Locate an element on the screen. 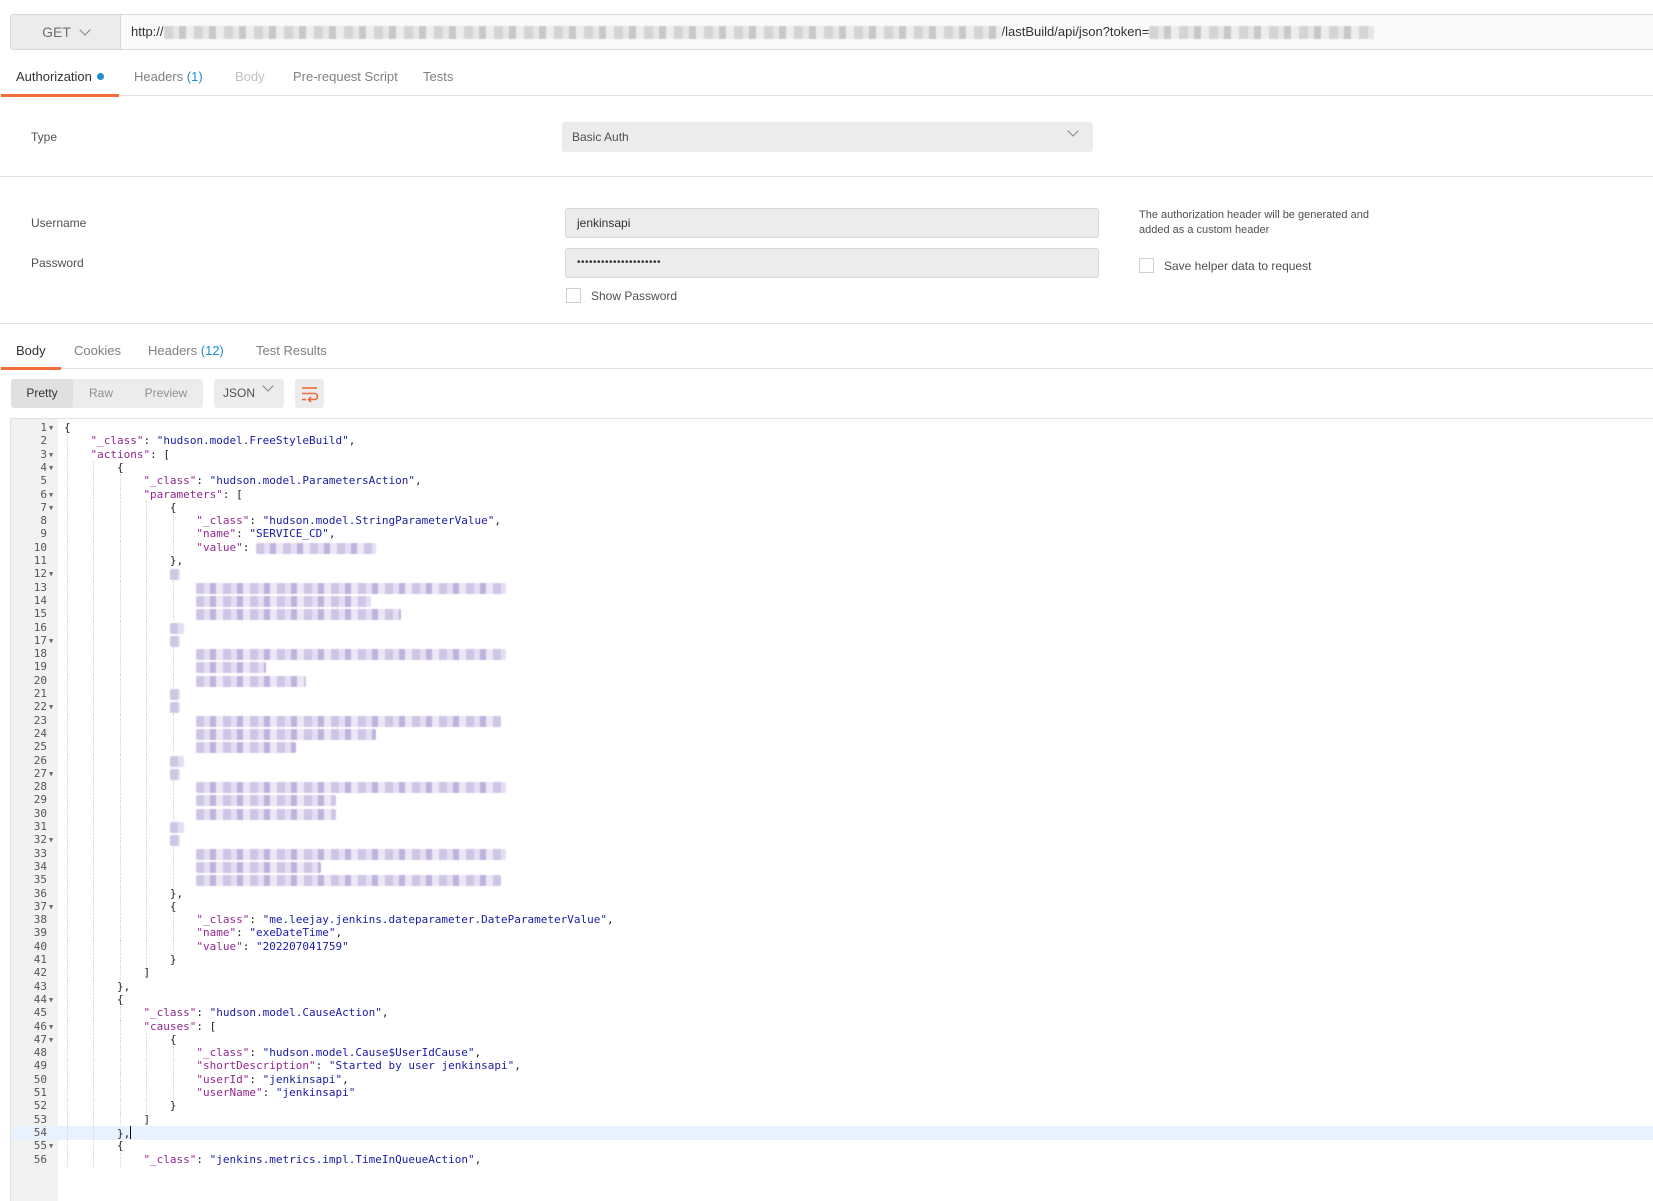 The image size is (1653, 1201). auth-type-select: Basic Auth is located at coordinates (827, 137).